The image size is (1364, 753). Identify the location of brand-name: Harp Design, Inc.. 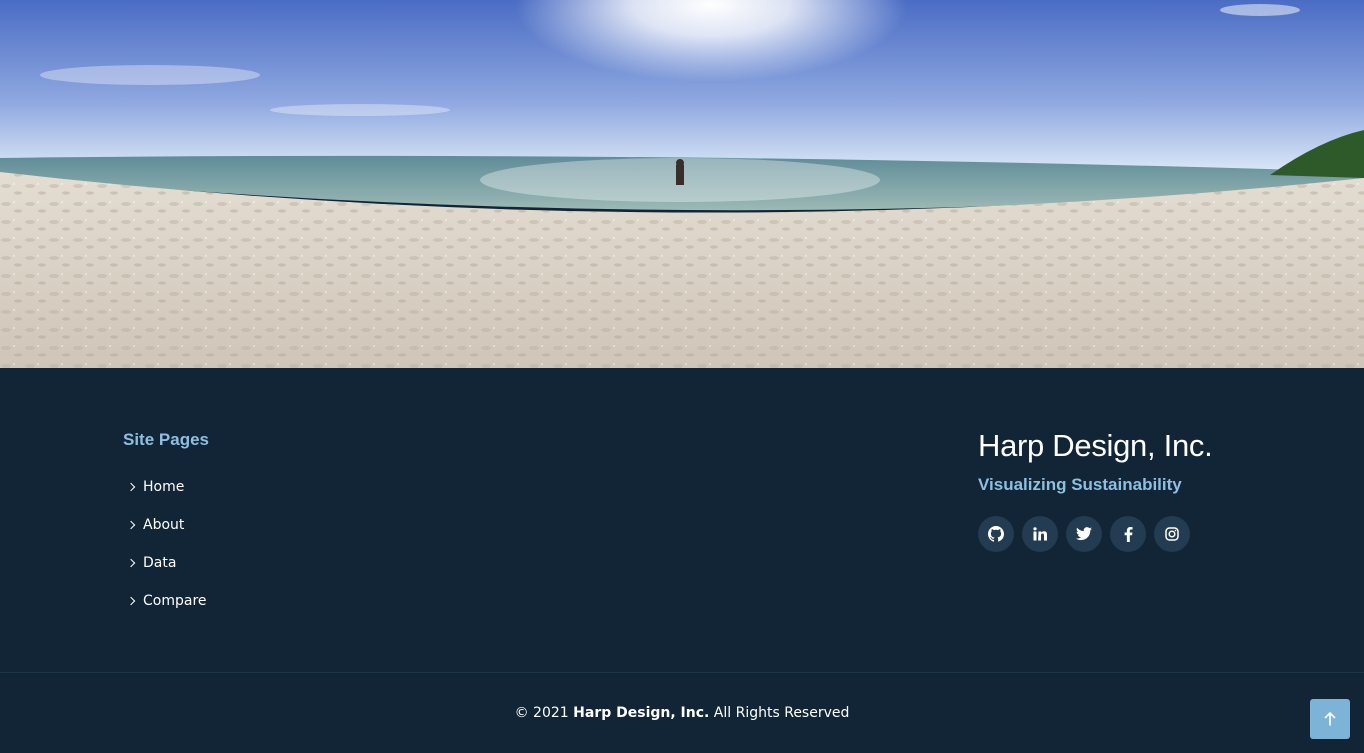
(1095, 445).